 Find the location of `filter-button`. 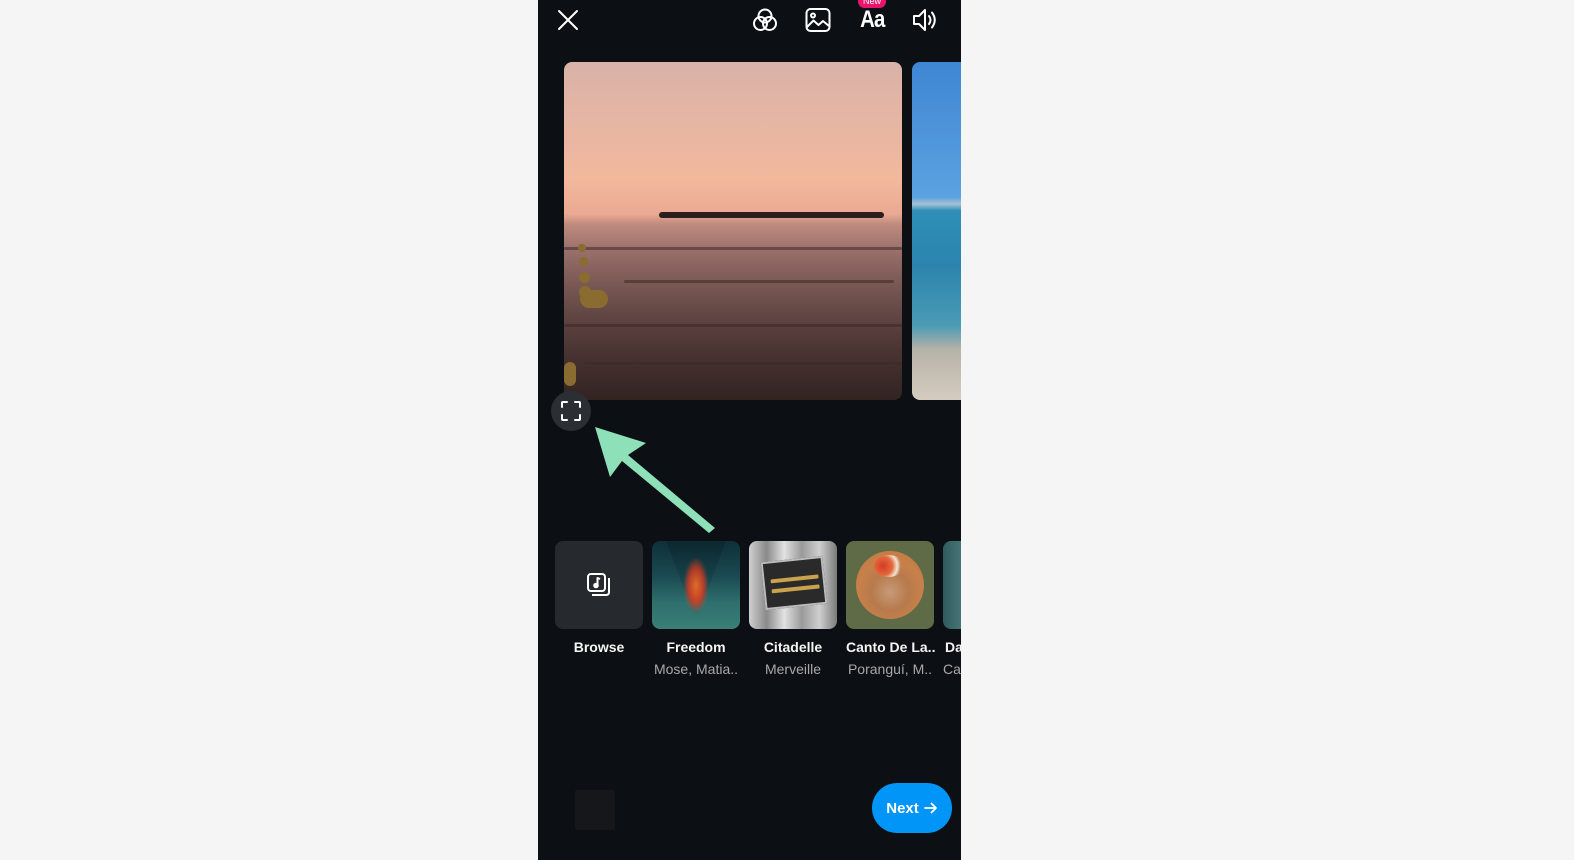

filter-button is located at coordinates (765, 20).